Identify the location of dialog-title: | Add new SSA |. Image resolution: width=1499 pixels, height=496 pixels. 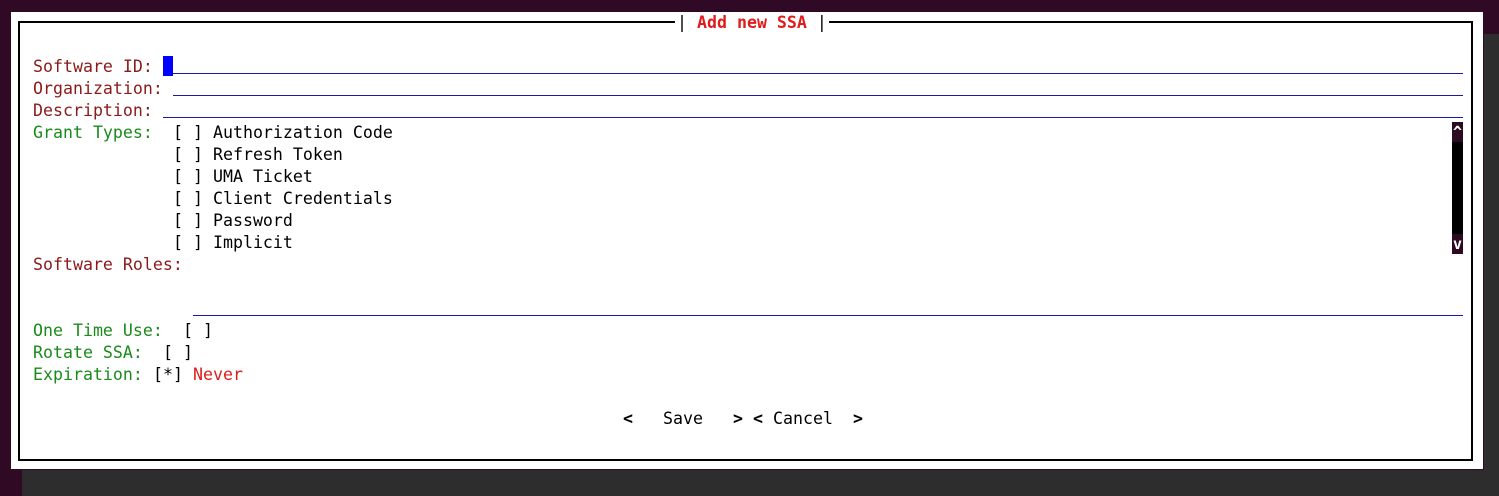
(752, 23).